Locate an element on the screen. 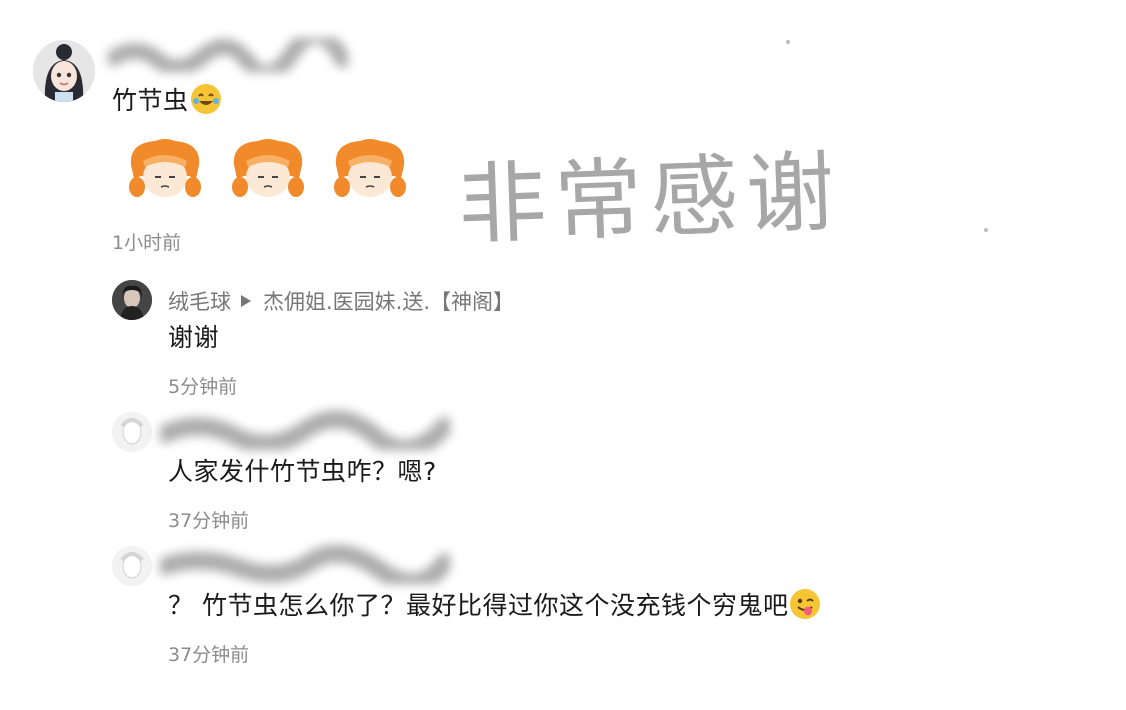 This screenshot has height=710, width=1126. commenter-avatar is located at coordinates (64, 71).